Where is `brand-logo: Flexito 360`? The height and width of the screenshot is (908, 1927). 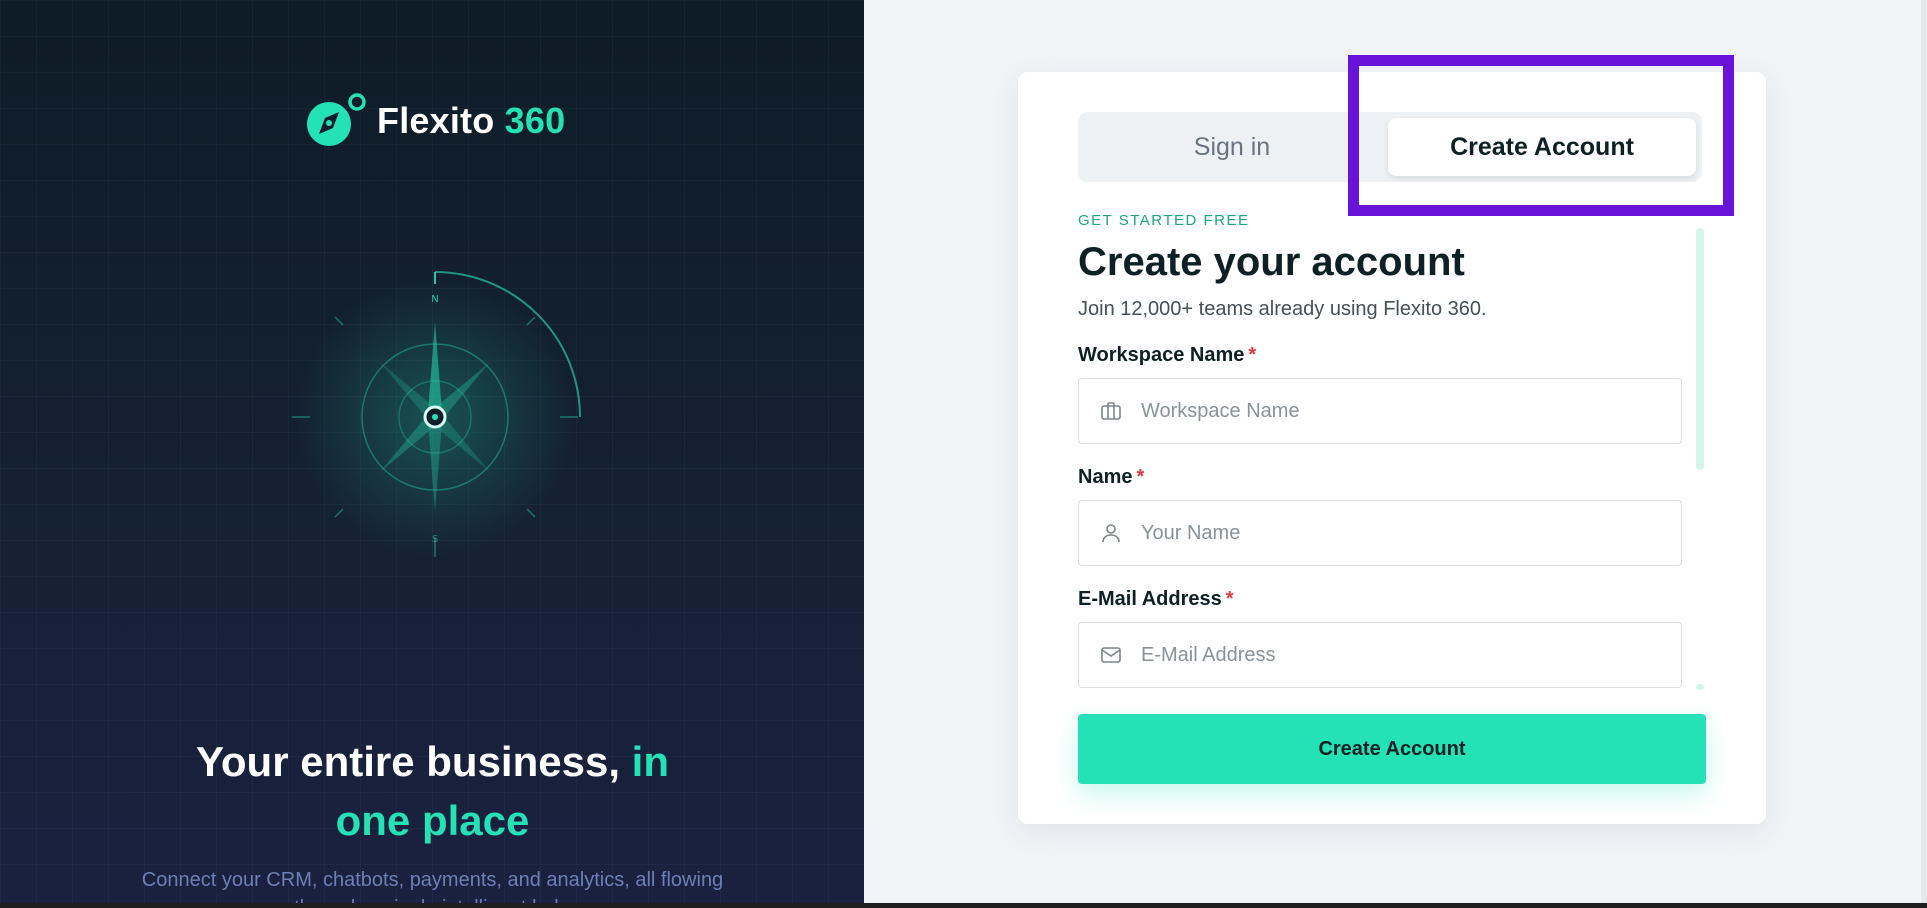 brand-logo: Flexito 360 is located at coordinates (435, 121).